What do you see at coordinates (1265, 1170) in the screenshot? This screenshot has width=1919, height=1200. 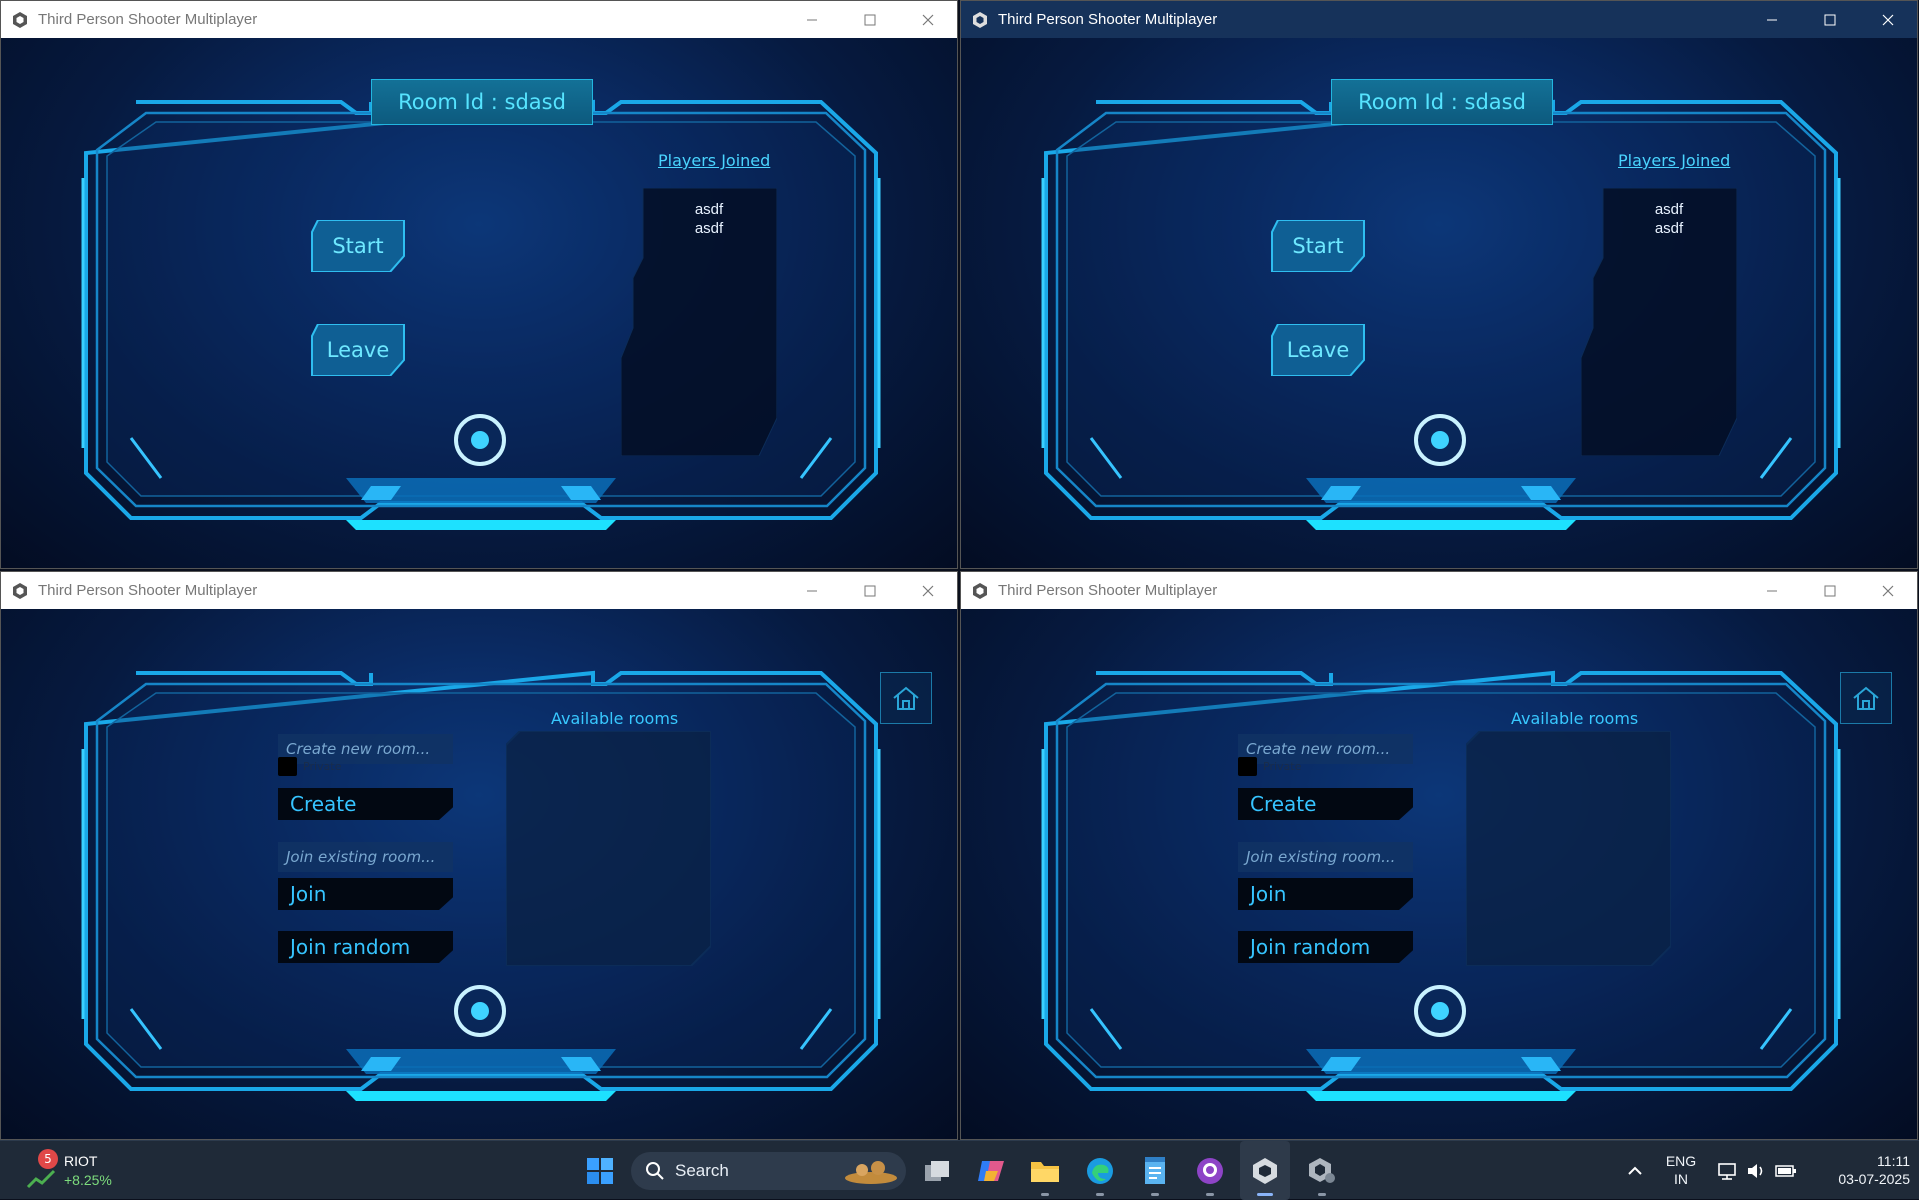 I see `unity-game-button` at bounding box center [1265, 1170].